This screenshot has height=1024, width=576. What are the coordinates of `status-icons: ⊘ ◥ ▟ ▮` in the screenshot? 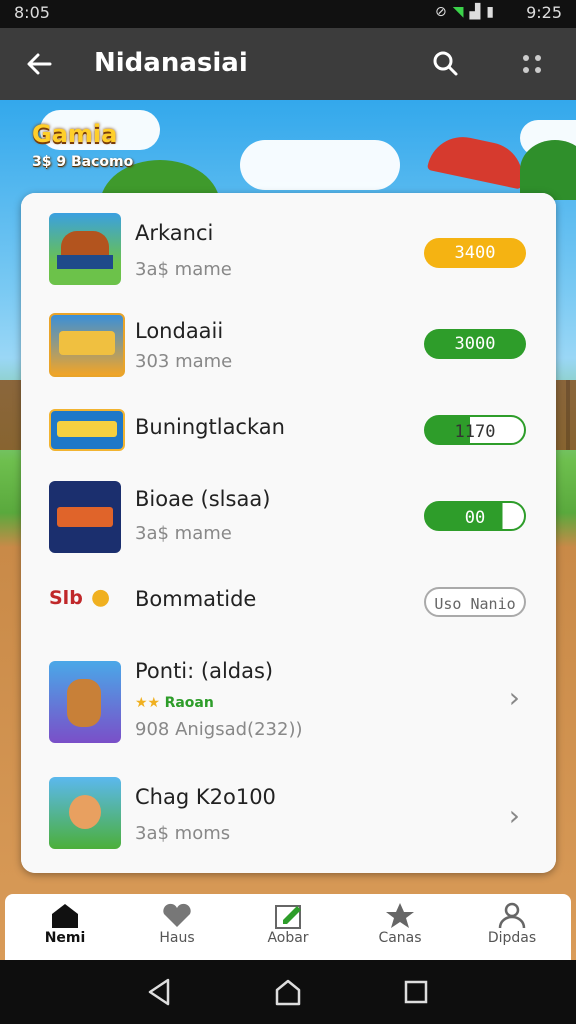 It's located at (464, 12).